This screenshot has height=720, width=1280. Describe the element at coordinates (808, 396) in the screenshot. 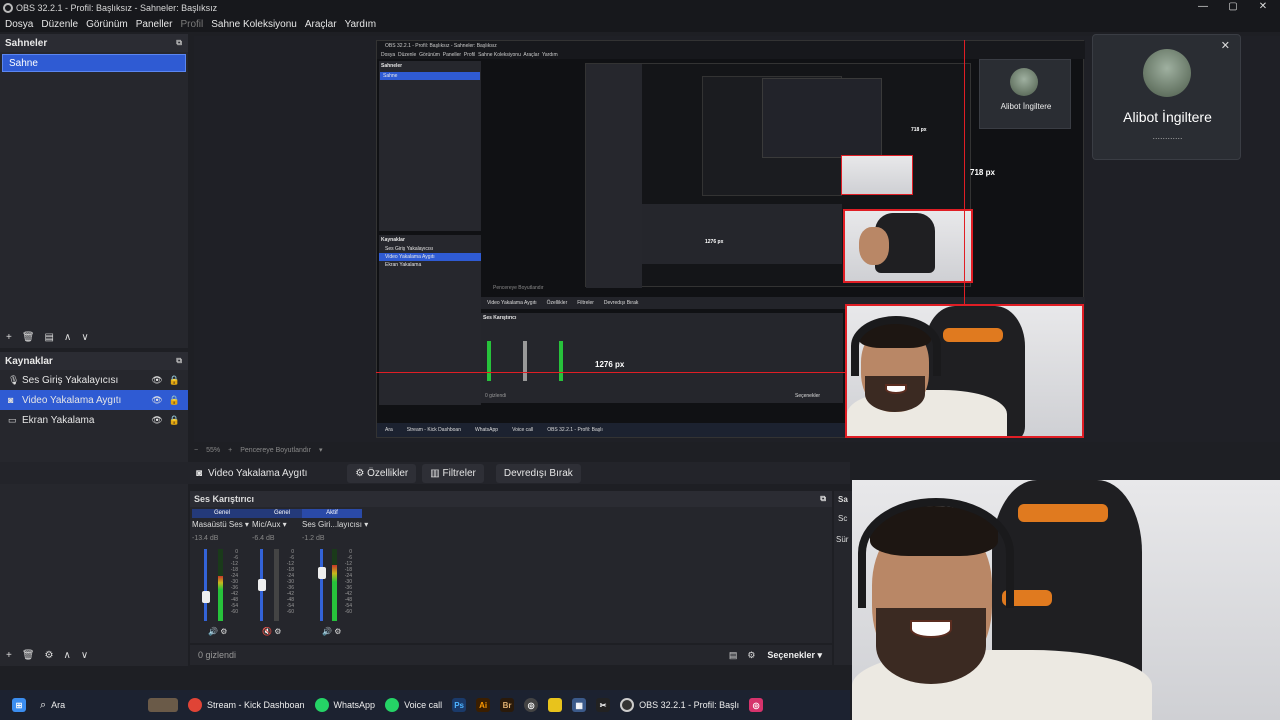

I see `nested-mixer-options: Seçenekler` at that location.